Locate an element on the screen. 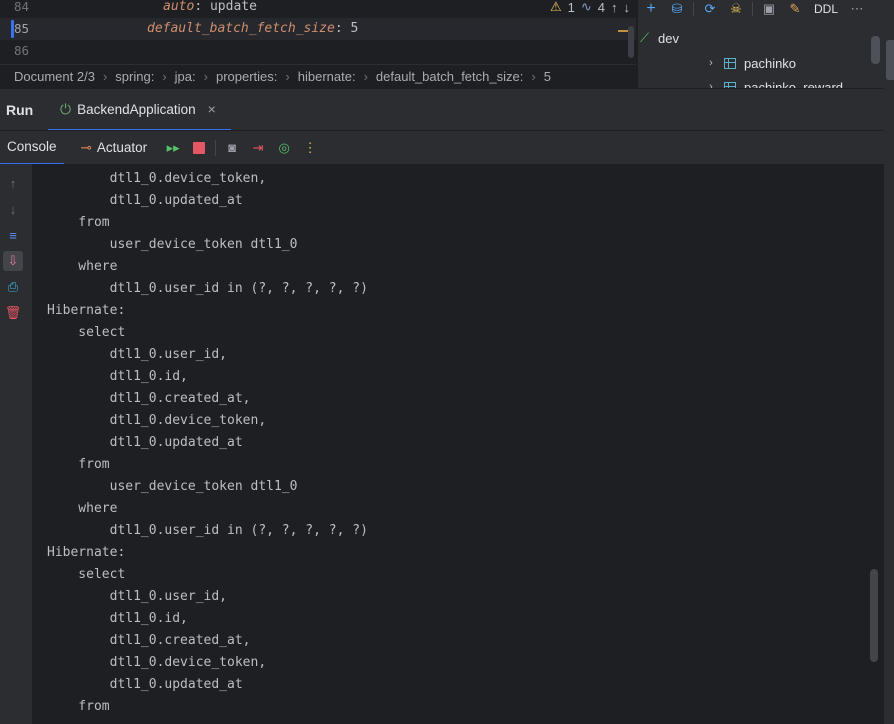  rerun-icon: ▸▸ is located at coordinates (173, 148).